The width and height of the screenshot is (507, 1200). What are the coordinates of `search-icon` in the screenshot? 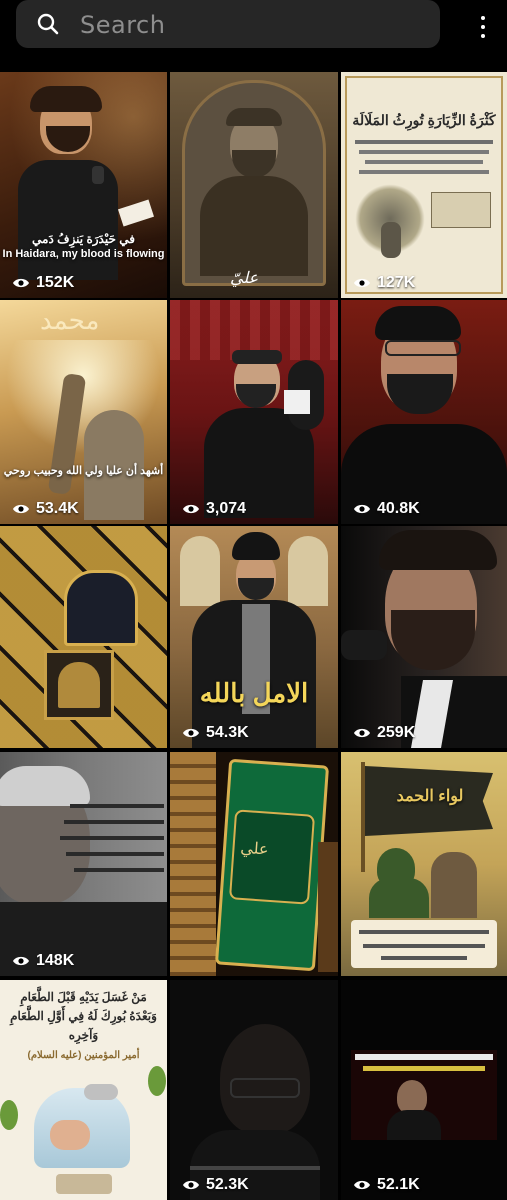 It's located at (48, 24).